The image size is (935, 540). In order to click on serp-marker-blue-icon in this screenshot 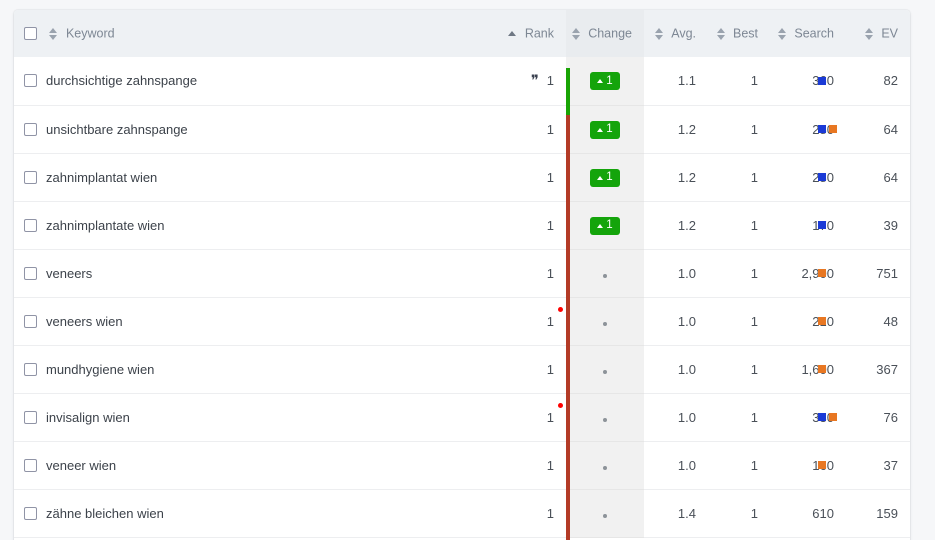, I will do `click(822, 225)`.